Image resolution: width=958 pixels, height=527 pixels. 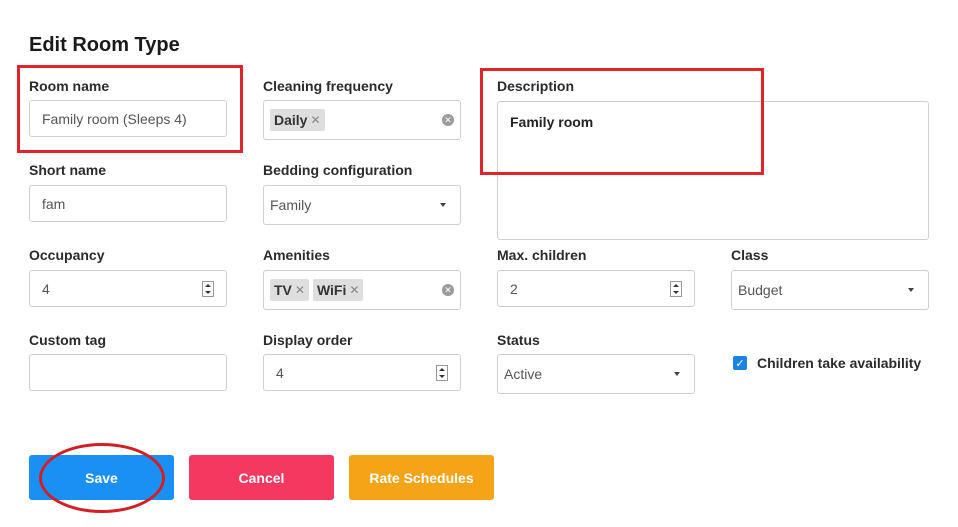 I want to click on class-select: Budget, so click(x=830, y=290).